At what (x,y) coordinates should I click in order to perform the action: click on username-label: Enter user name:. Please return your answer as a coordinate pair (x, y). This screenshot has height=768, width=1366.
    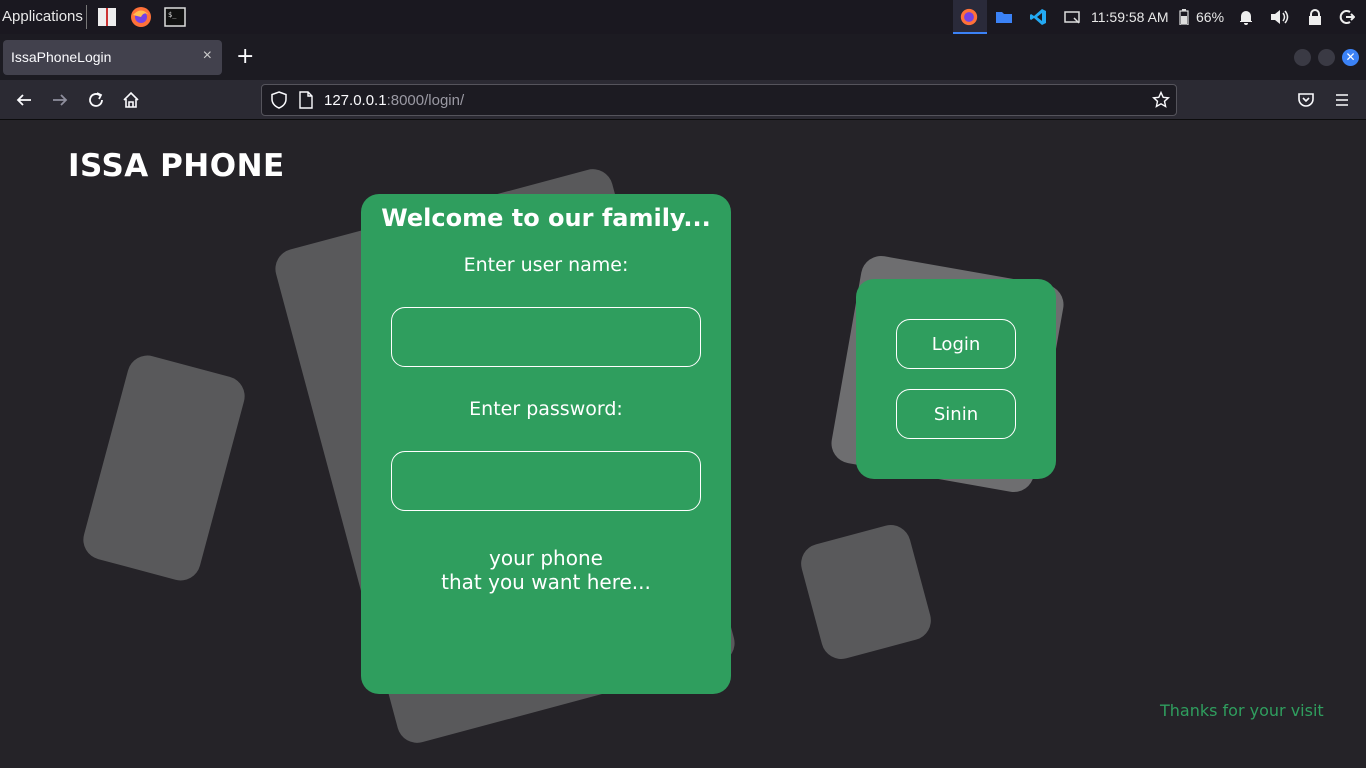
    Looking at the image, I should click on (546, 265).